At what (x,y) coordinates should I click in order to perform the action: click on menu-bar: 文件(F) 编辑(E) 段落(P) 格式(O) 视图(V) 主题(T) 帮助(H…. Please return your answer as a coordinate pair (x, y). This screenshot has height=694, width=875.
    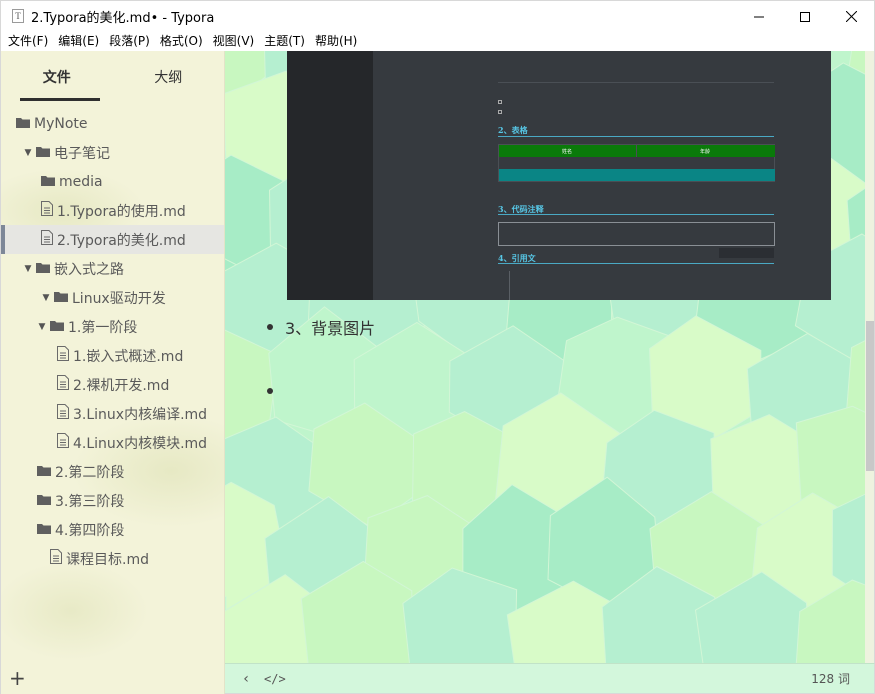
    Looking at the image, I should click on (437, 41).